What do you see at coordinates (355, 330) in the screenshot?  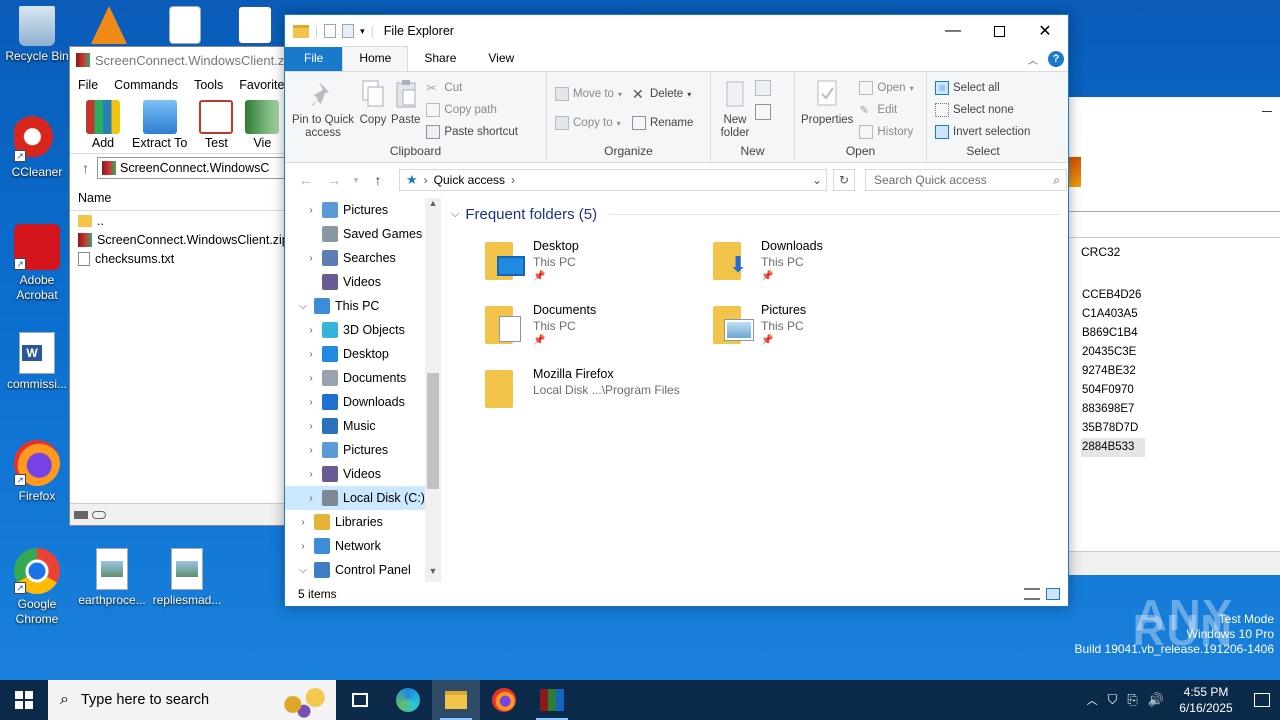 I see `tree-item-3d-objects: › 3D Objects` at bounding box center [355, 330].